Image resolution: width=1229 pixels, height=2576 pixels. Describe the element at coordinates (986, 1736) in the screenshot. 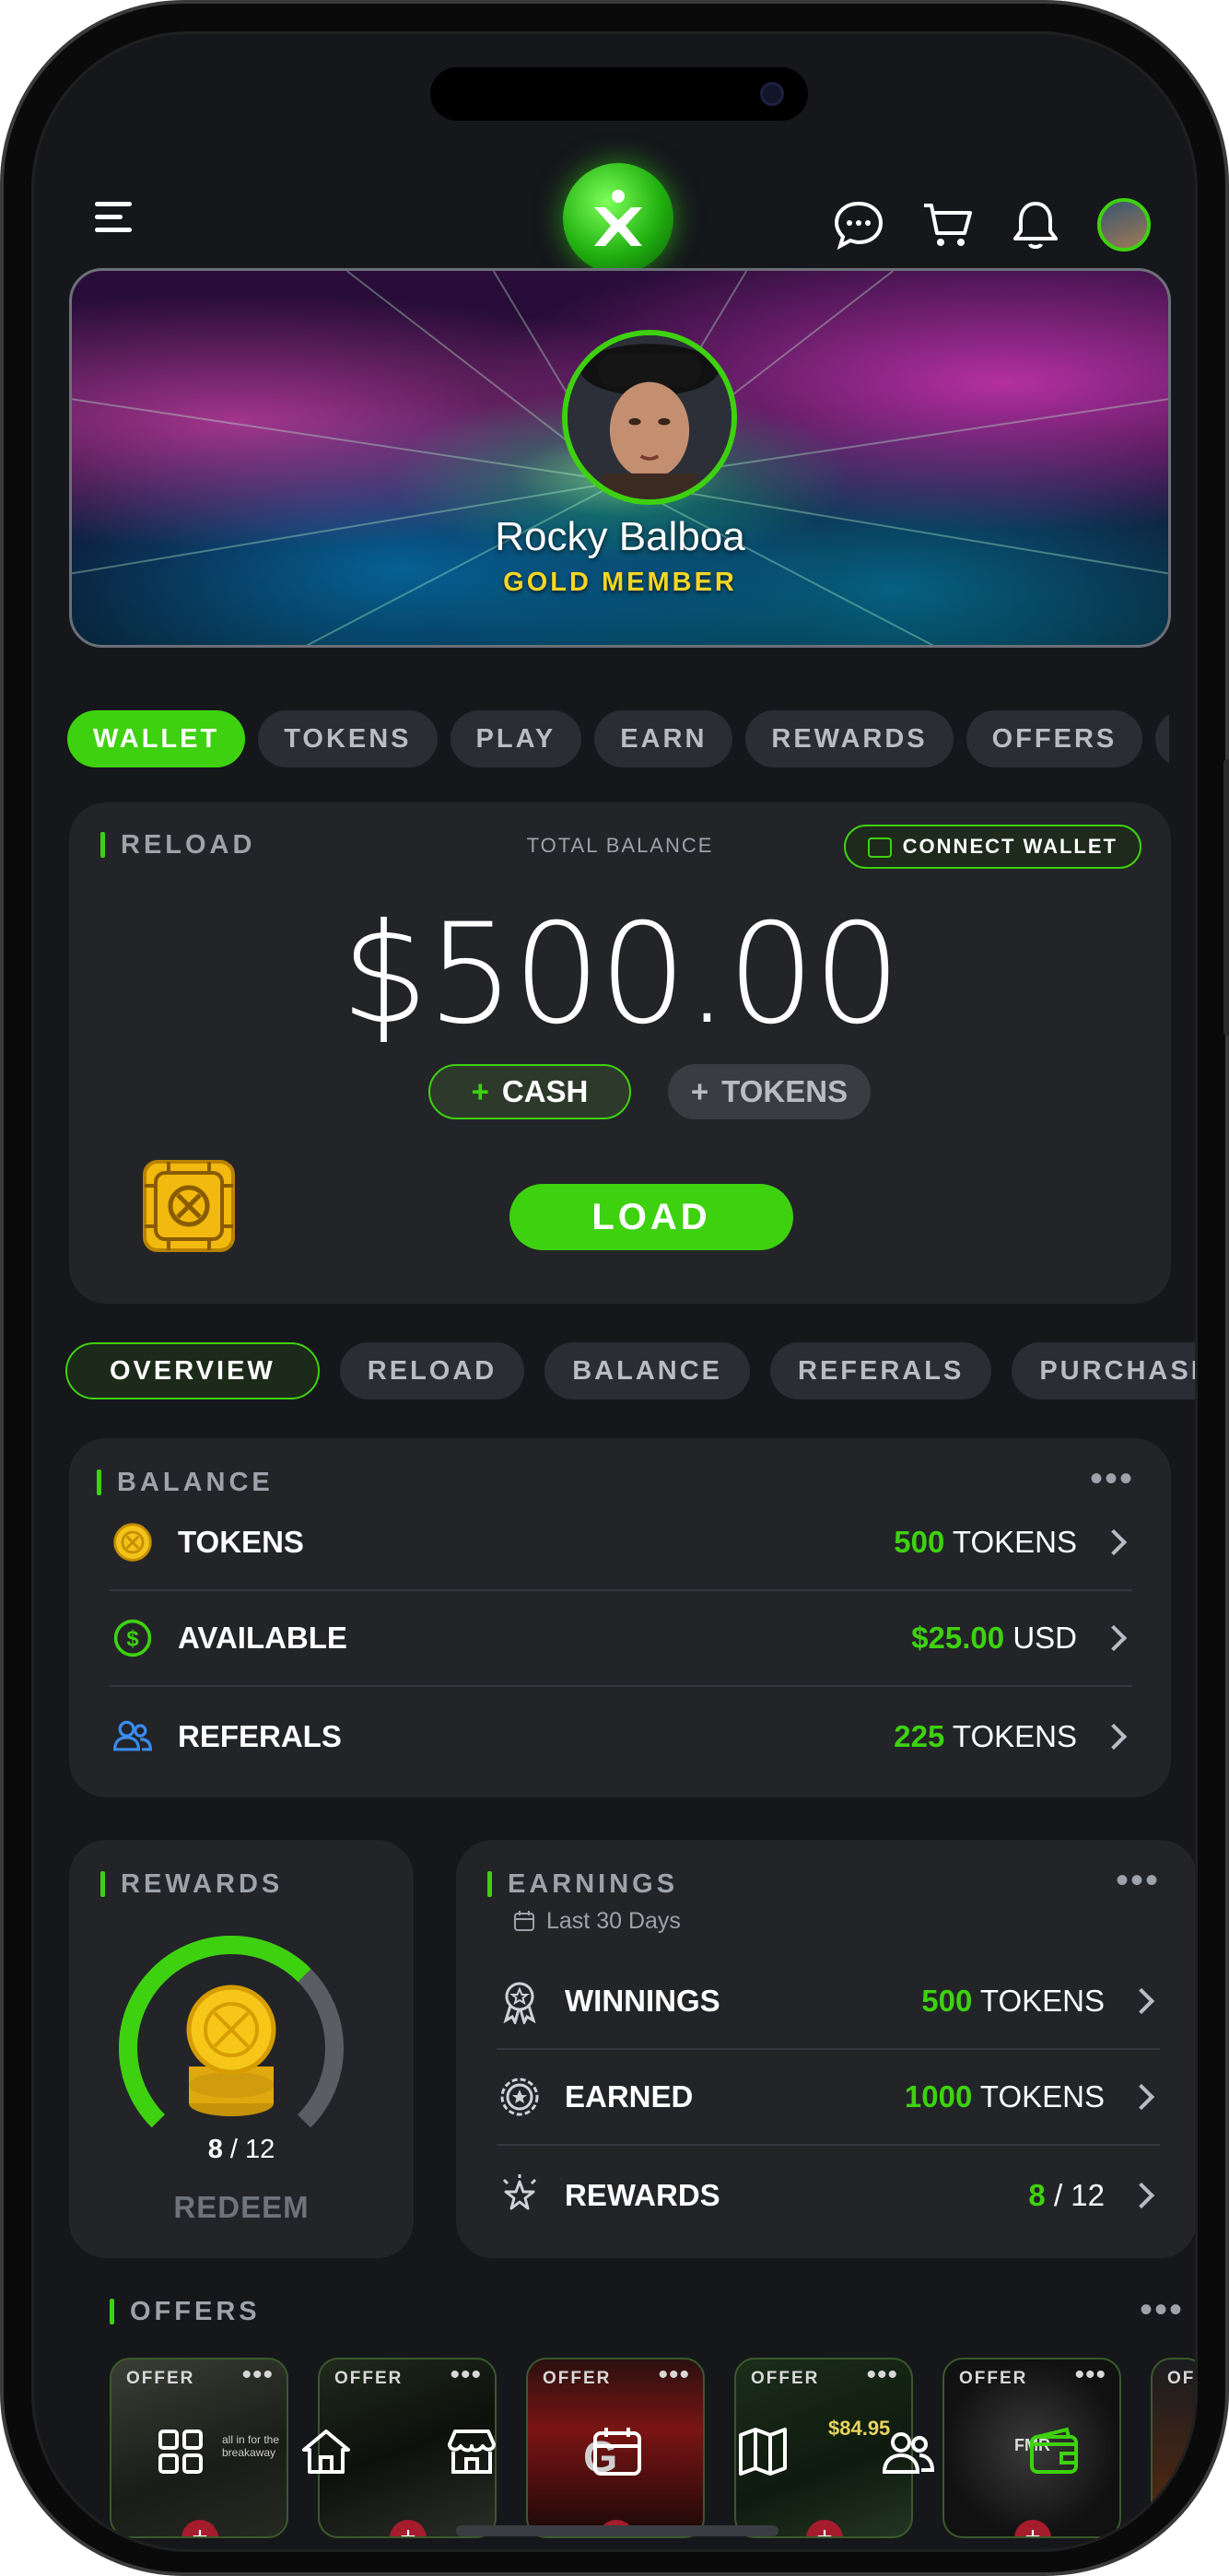

I see `balance-row-value: 225 TOKENS` at that location.